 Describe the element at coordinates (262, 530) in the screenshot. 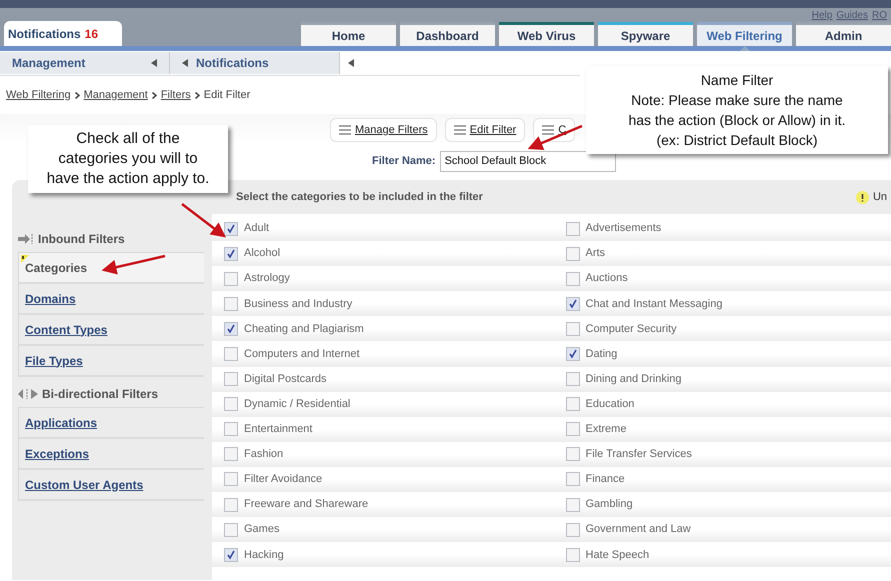

I see `category-label: Games` at that location.